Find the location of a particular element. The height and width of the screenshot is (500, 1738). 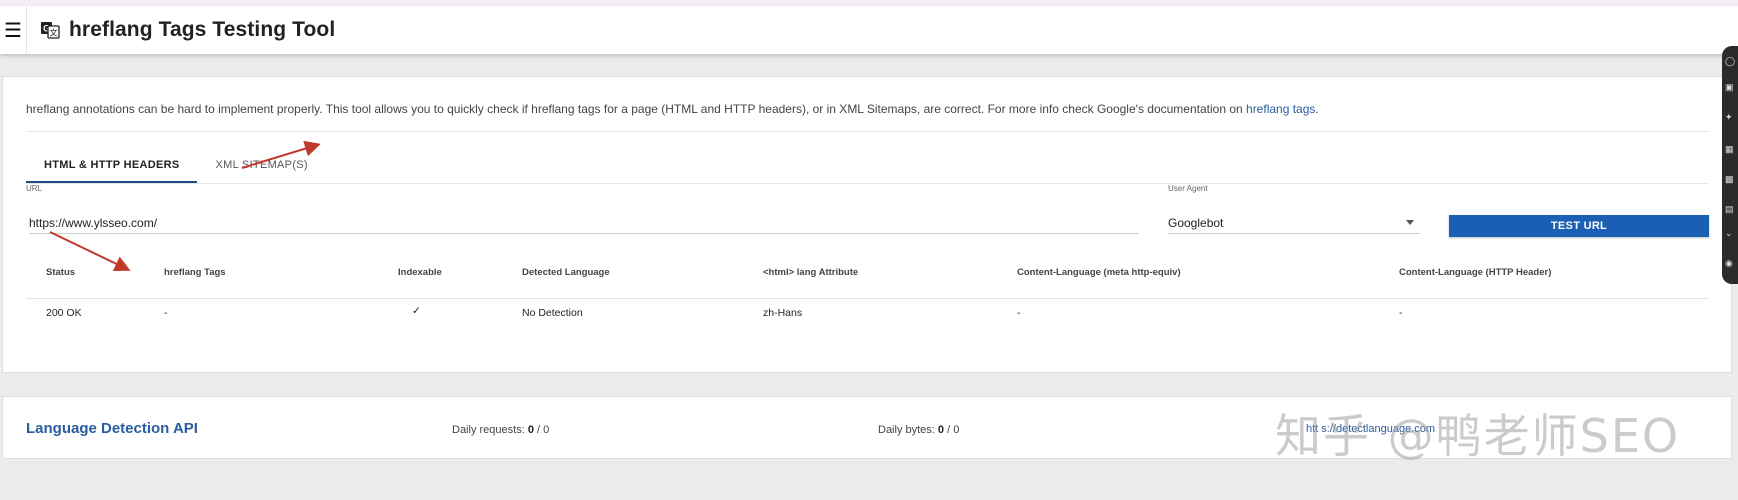

daily-requests-limit: / 0 is located at coordinates (541, 430).